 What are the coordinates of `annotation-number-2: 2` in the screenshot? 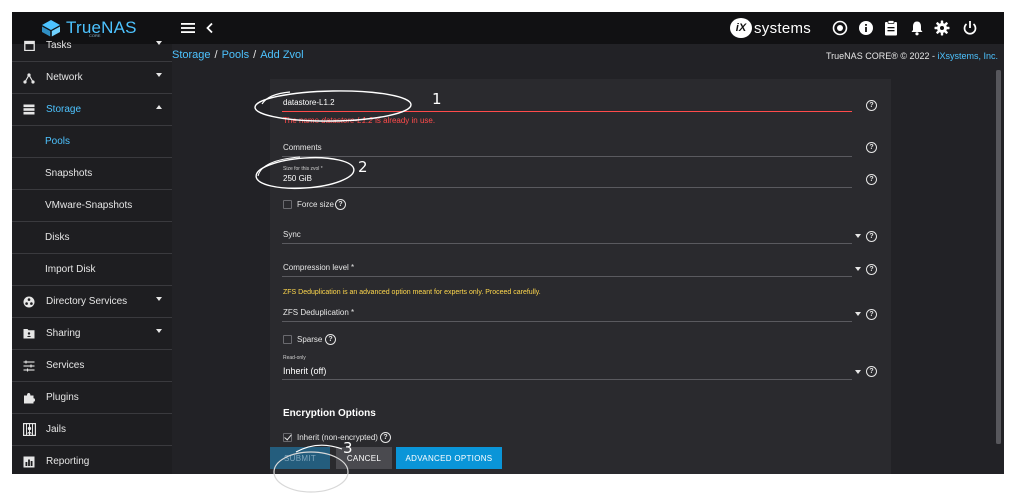 It's located at (363, 167).